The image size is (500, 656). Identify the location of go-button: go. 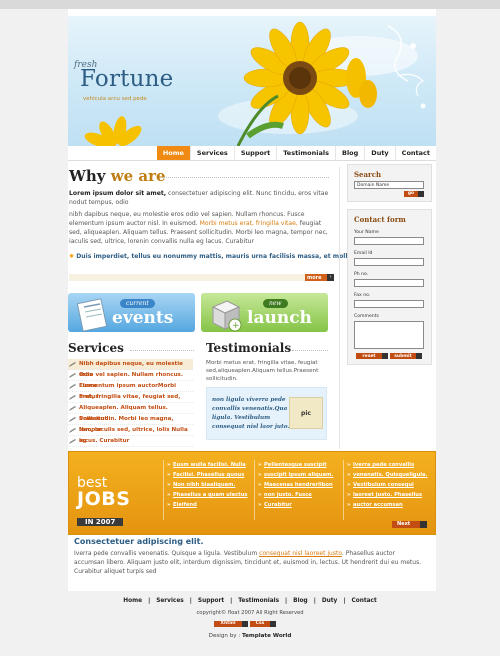
(411, 194).